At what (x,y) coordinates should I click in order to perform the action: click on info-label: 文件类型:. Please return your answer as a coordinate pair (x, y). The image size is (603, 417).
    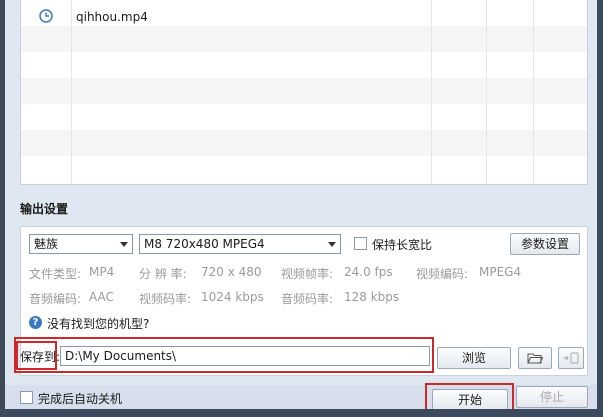
    Looking at the image, I should click on (55, 274).